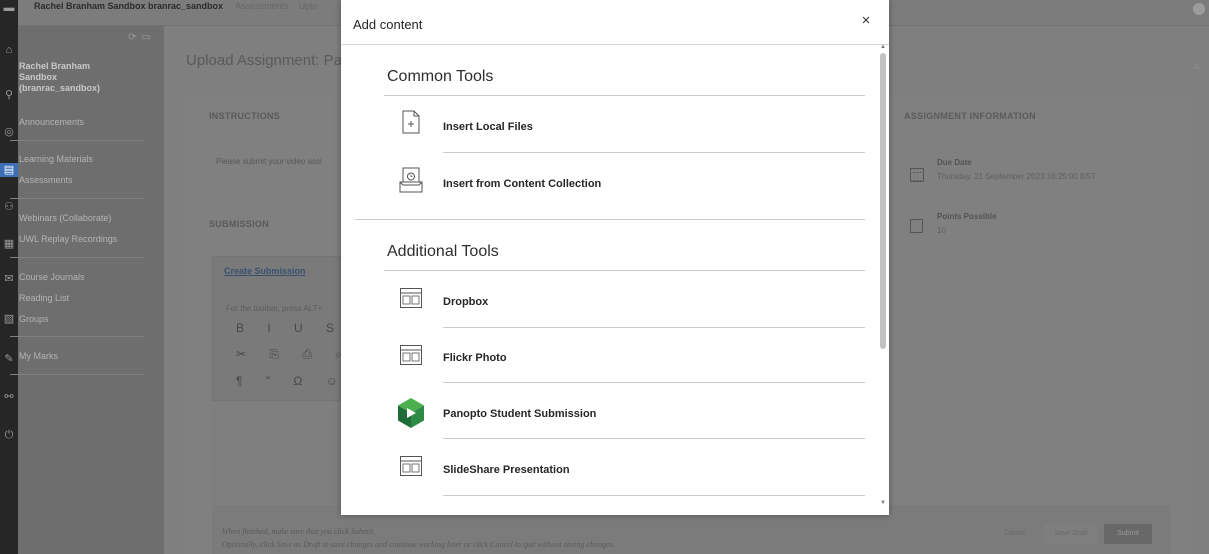 The width and height of the screenshot is (1209, 554). Describe the element at coordinates (624, 358) in the screenshot. I see `tool-flickr-photo: Flickr Photo` at that location.